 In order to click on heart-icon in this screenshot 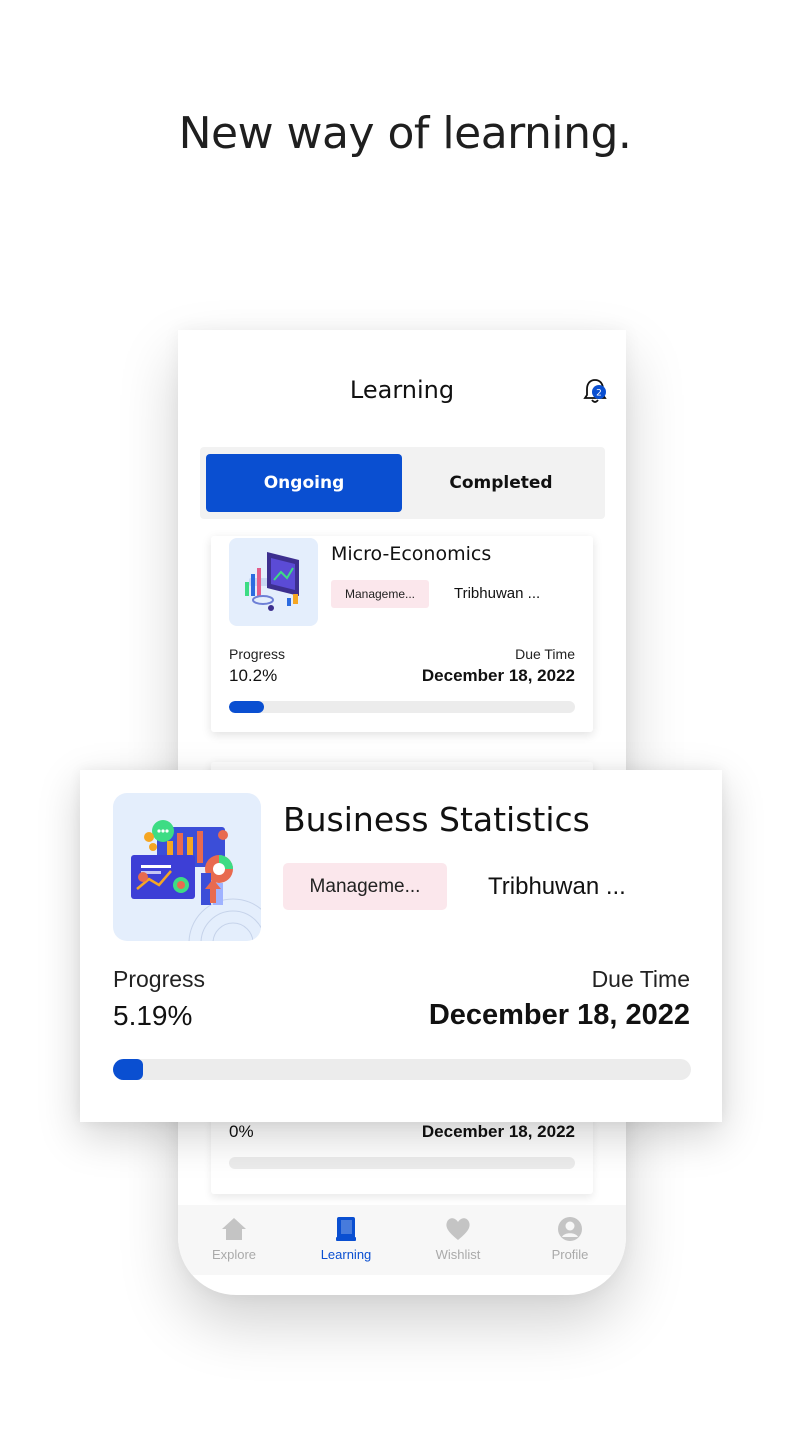, I will do `click(458, 1229)`.